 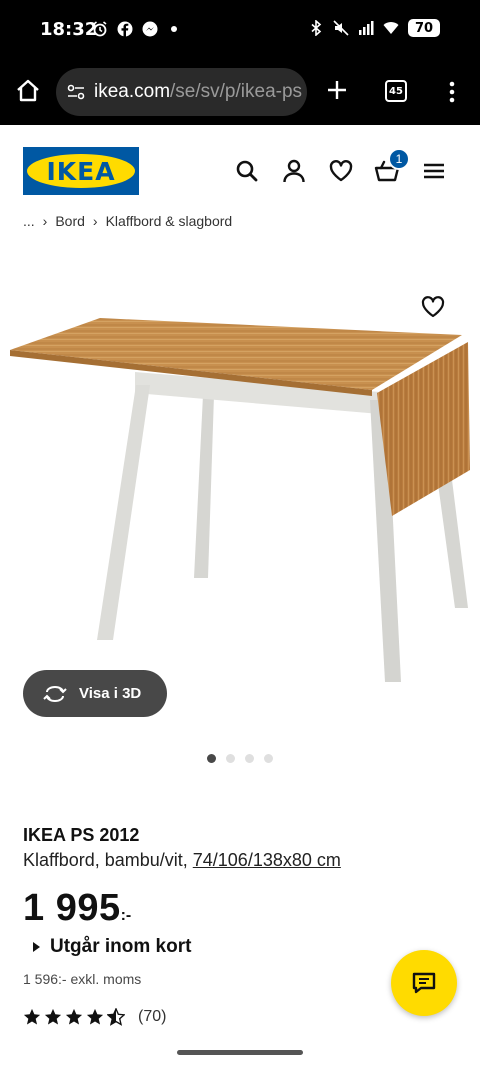 I want to click on bluetooth-icon, so click(x=316, y=28).